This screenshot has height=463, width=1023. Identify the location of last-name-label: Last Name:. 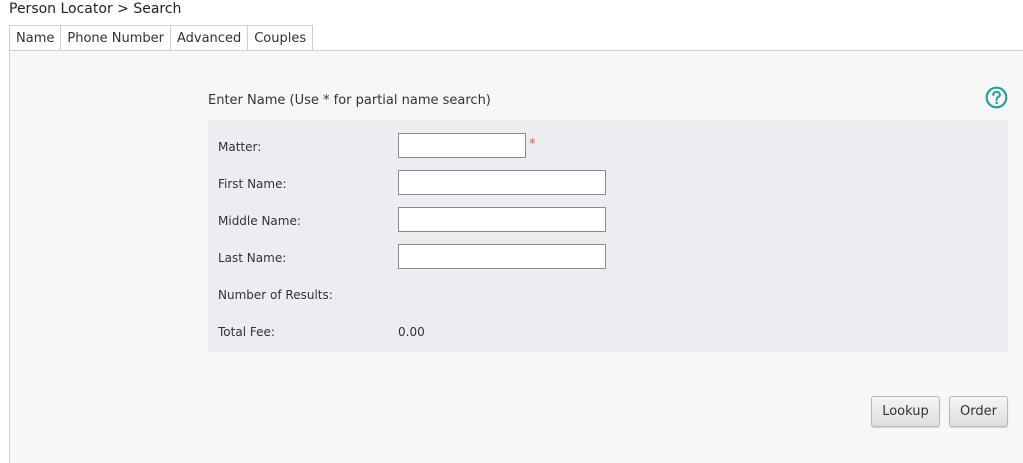
(252, 258).